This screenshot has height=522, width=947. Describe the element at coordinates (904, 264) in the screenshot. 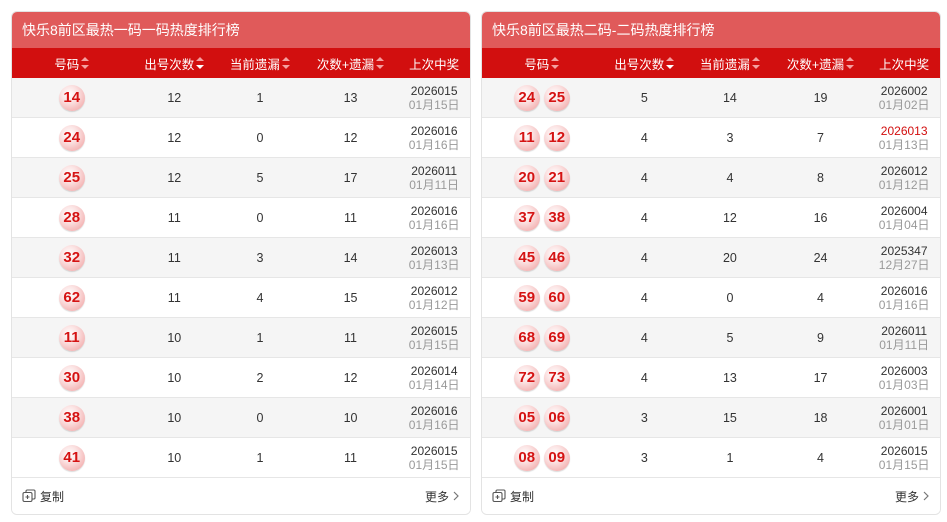

I see `draw-date: 12月27日` at that location.